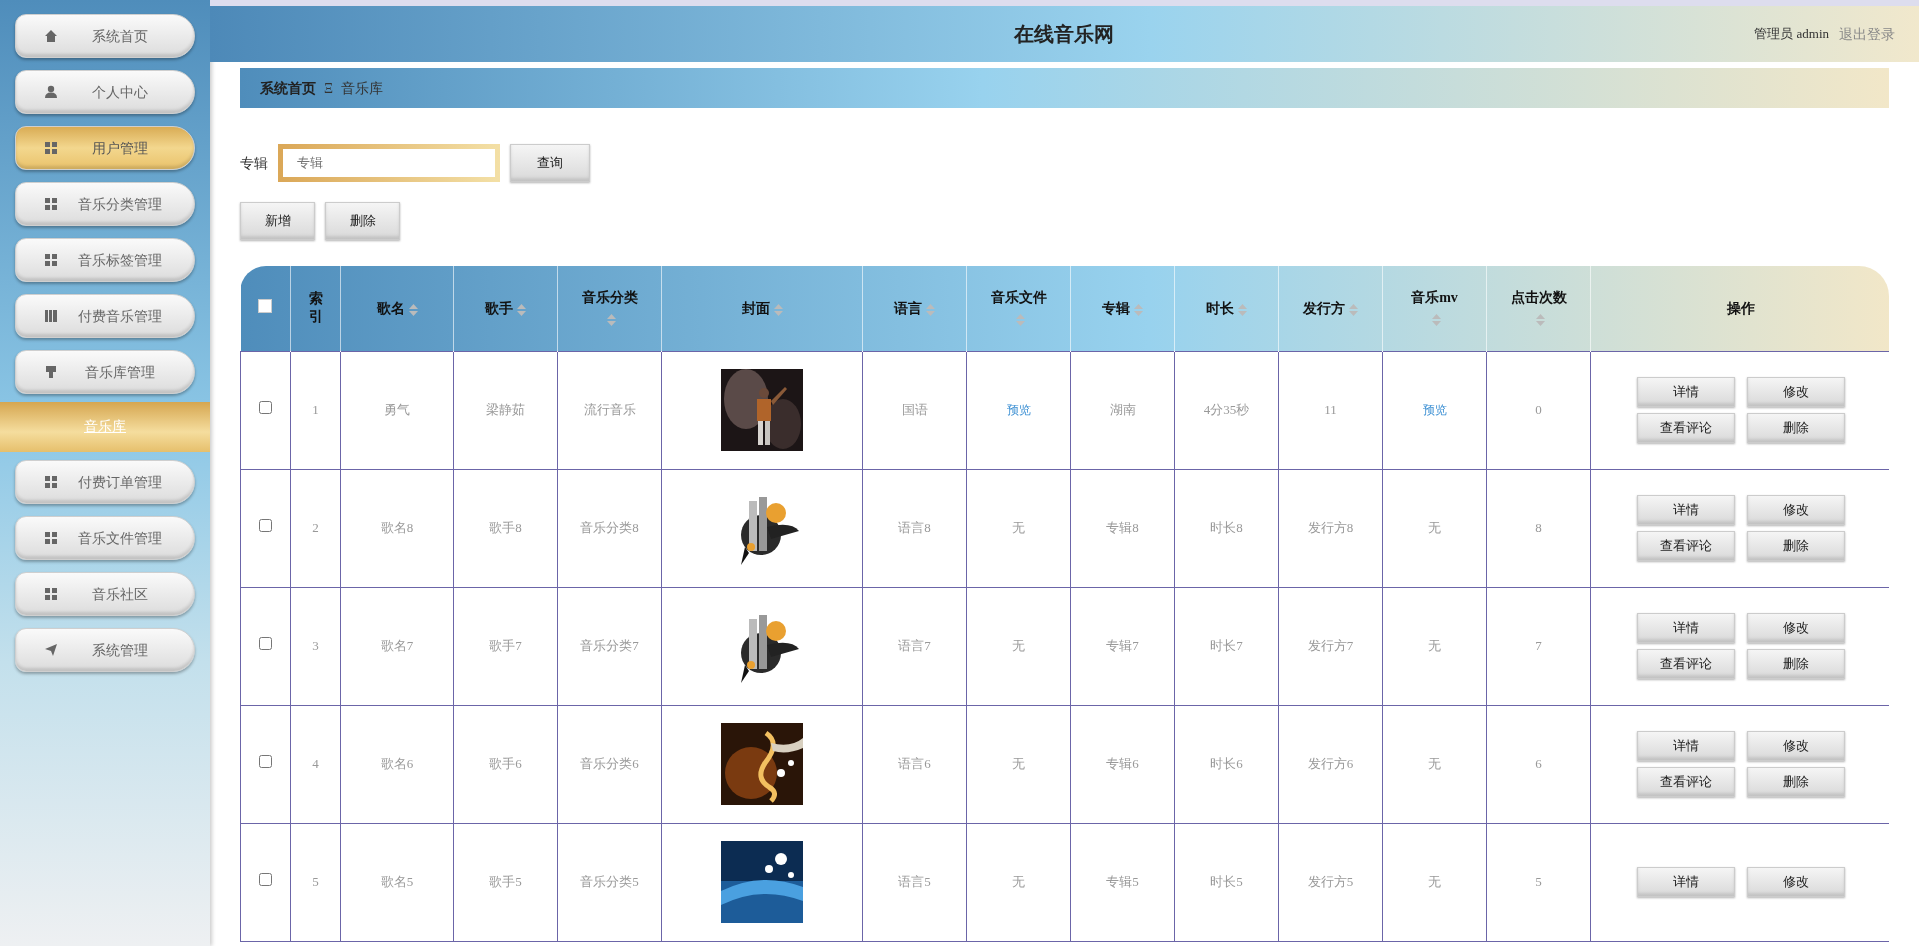 The height and width of the screenshot is (946, 1919). Describe the element at coordinates (105, 36) in the screenshot. I see `menu-item: 系统首页` at that location.